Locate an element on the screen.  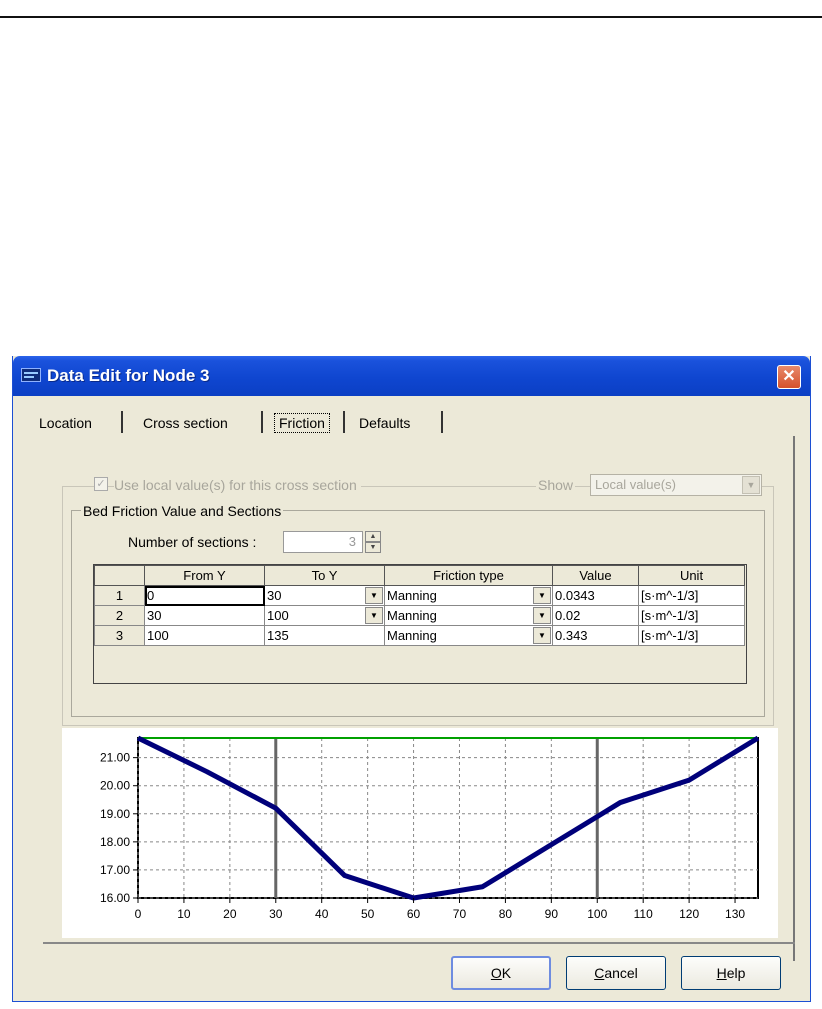
x-tick-label: 50 is located at coordinates (368, 914).